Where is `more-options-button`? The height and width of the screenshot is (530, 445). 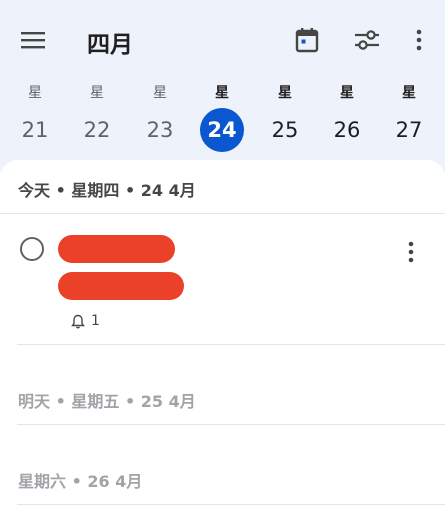 more-options-button is located at coordinates (419, 40).